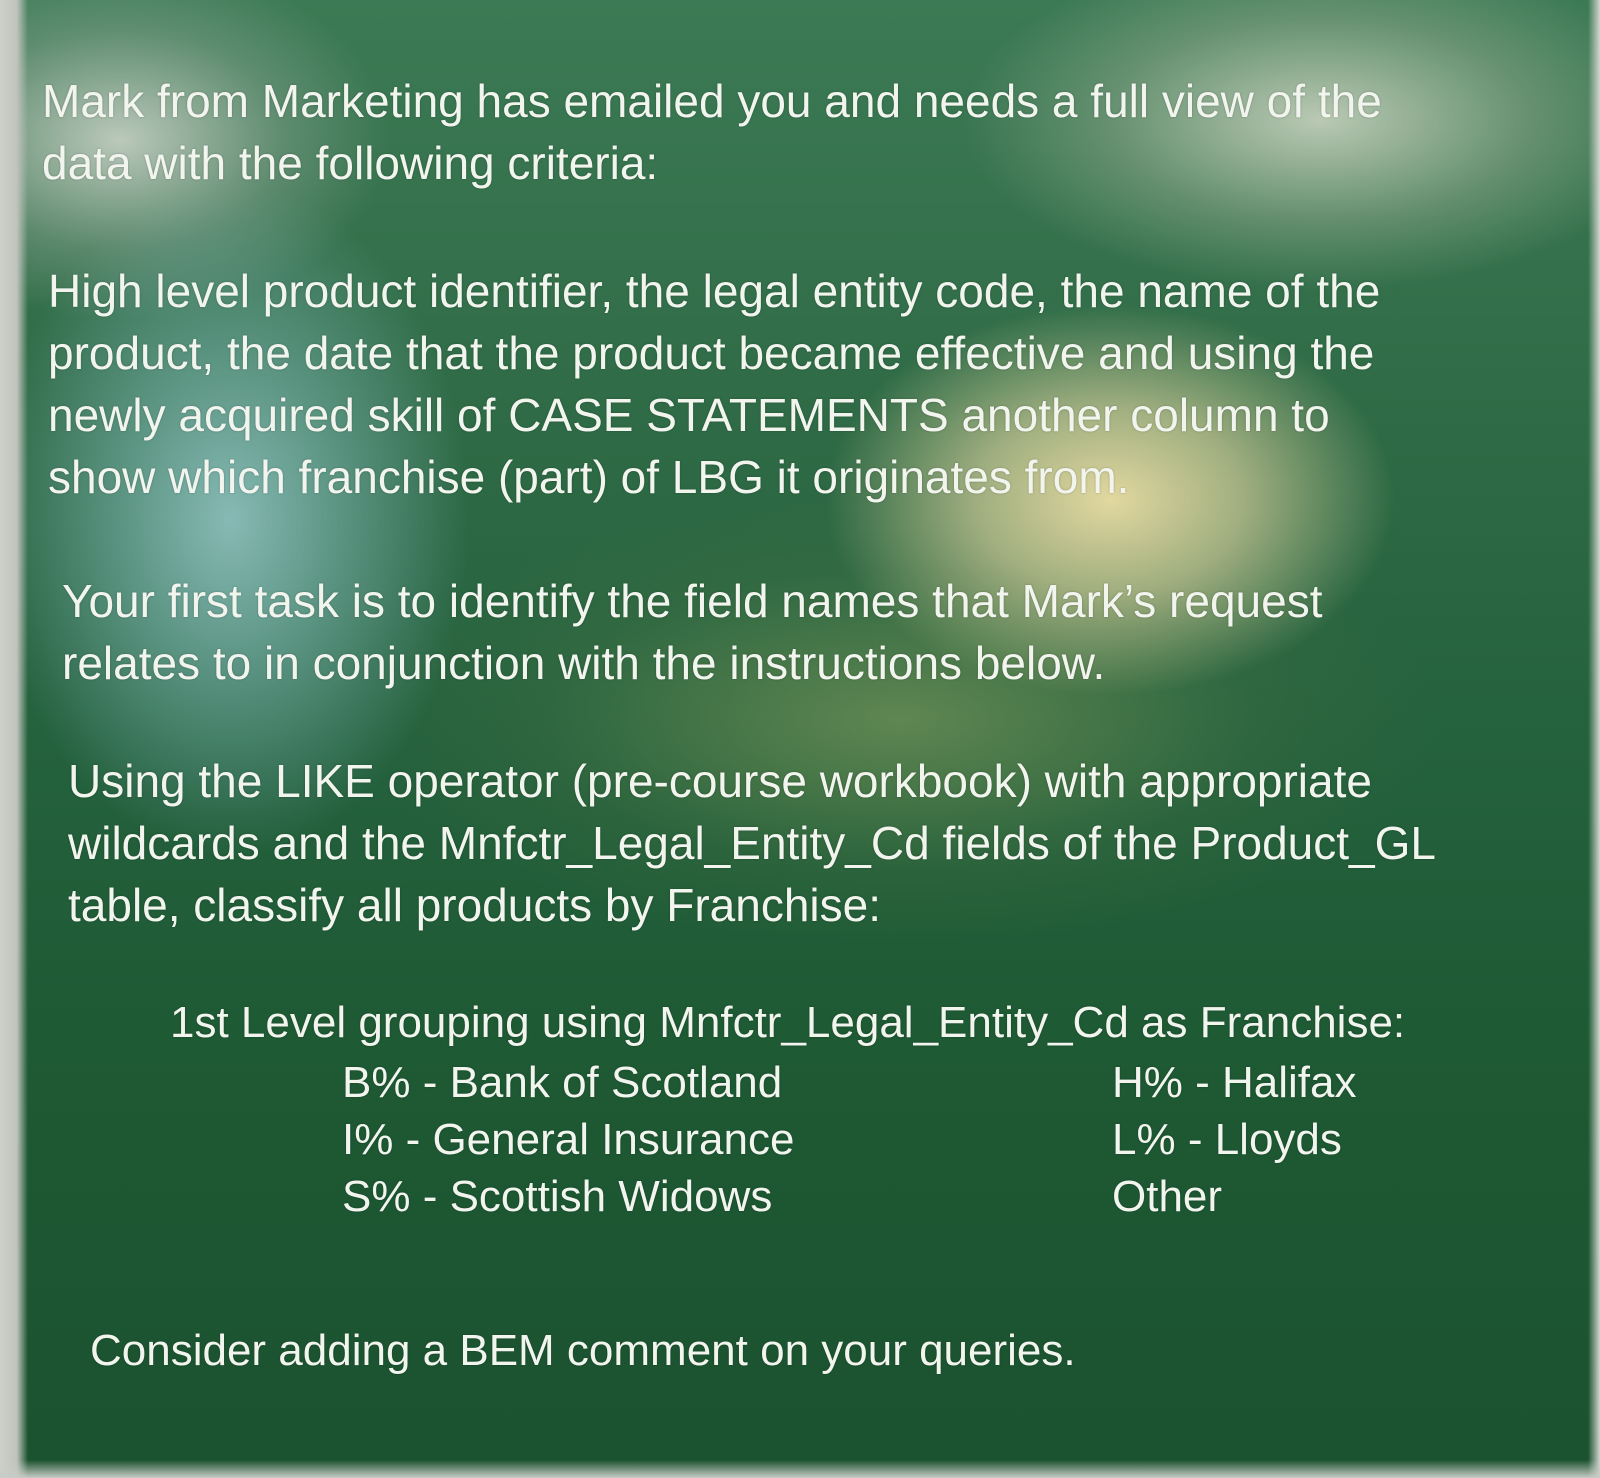 The width and height of the screenshot is (1600, 1478). Describe the element at coordinates (14, 739) in the screenshot. I see `monitor-bezel-left` at that location.